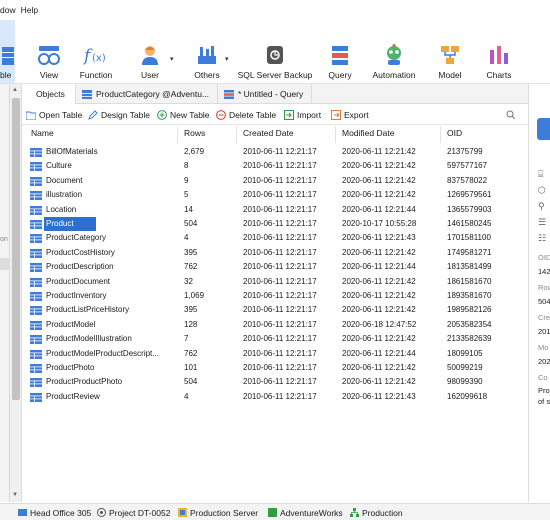  Describe the element at coordinates (542, 174) in the screenshot. I see `general-info-icon: ⌸` at that location.